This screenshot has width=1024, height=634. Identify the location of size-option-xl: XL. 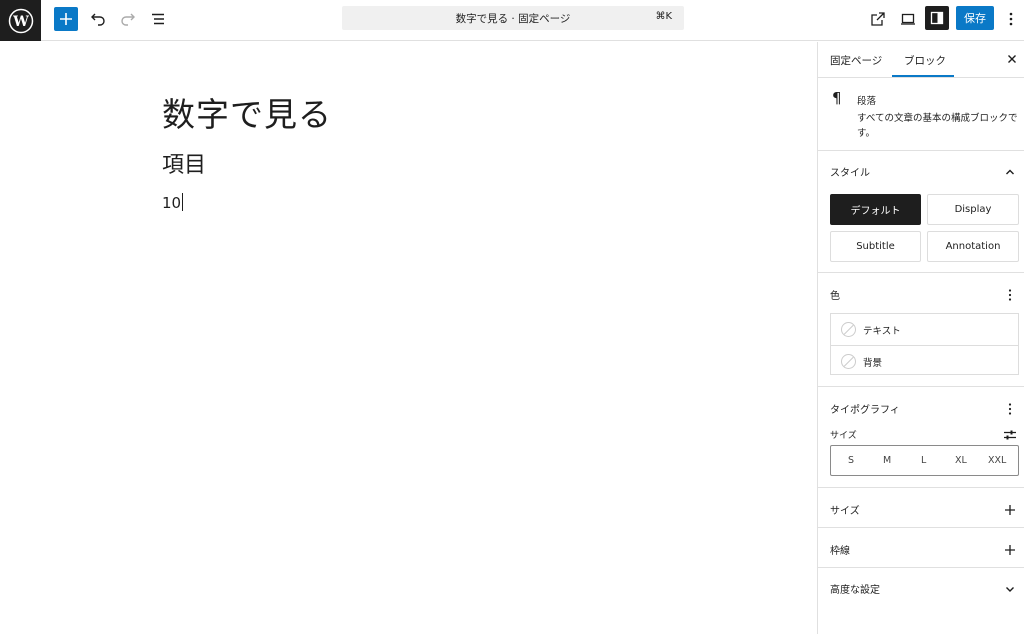
(961, 460).